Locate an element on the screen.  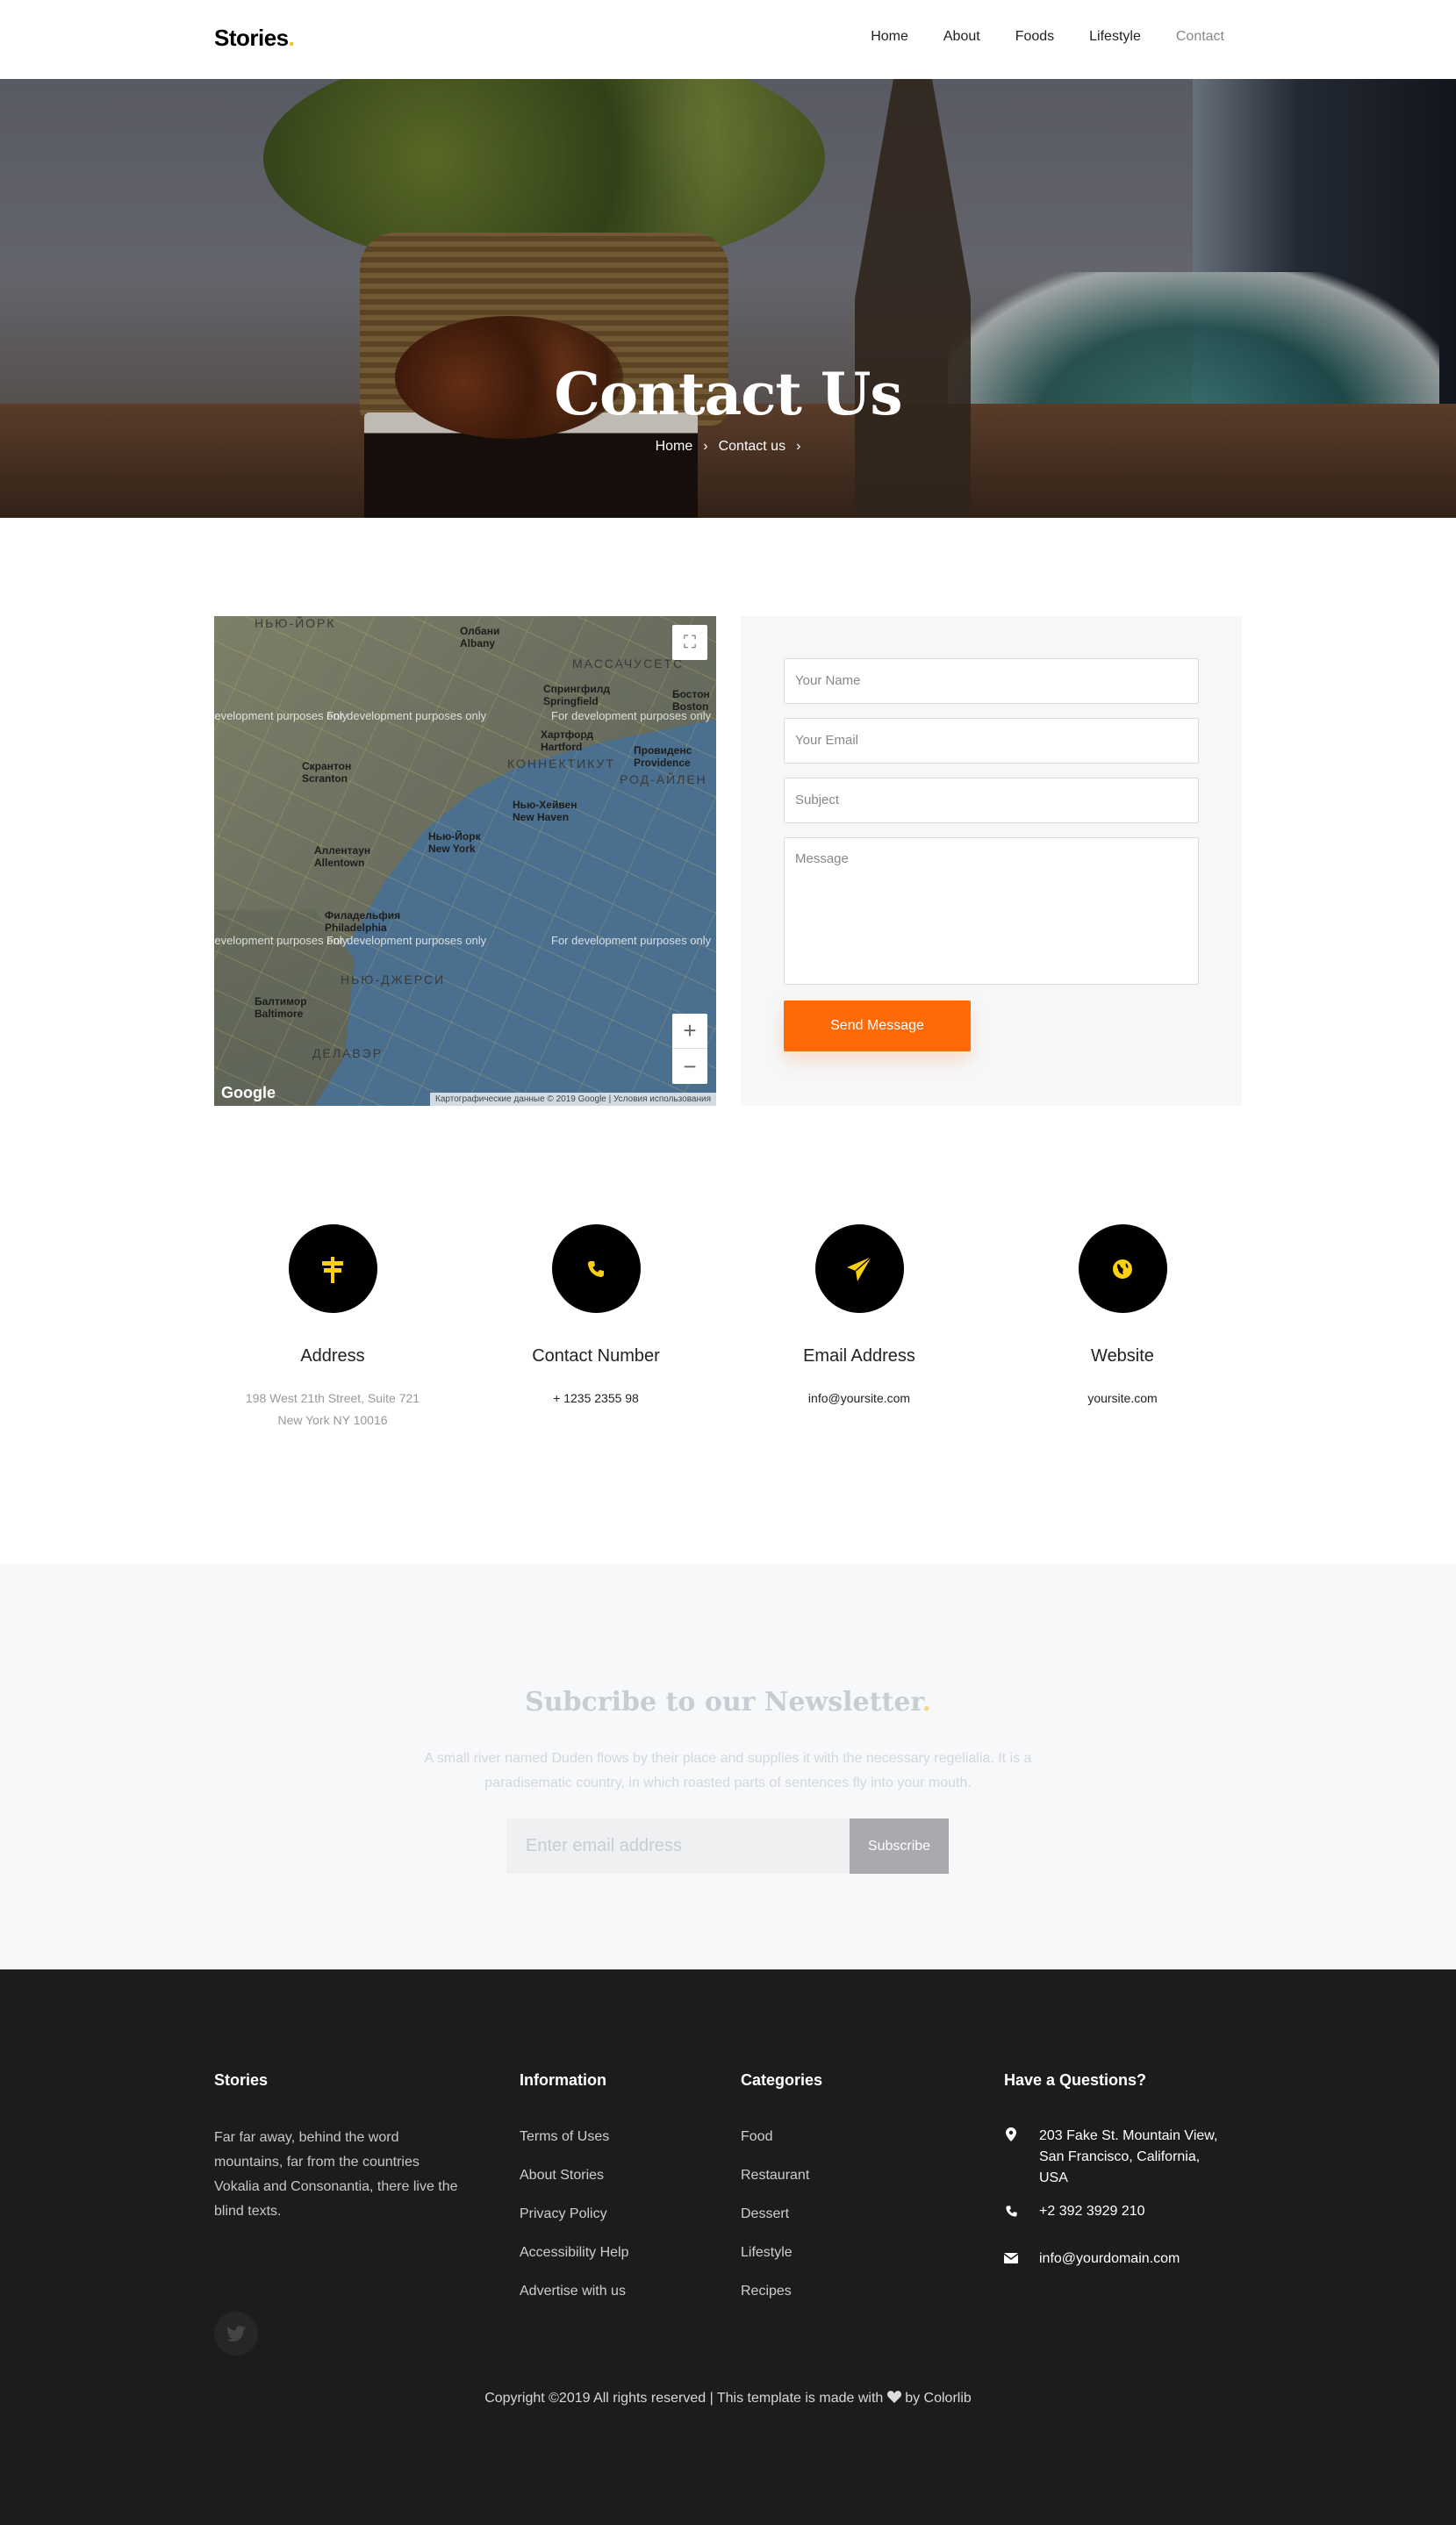
website-icon-circle is located at coordinates (1122, 1268).